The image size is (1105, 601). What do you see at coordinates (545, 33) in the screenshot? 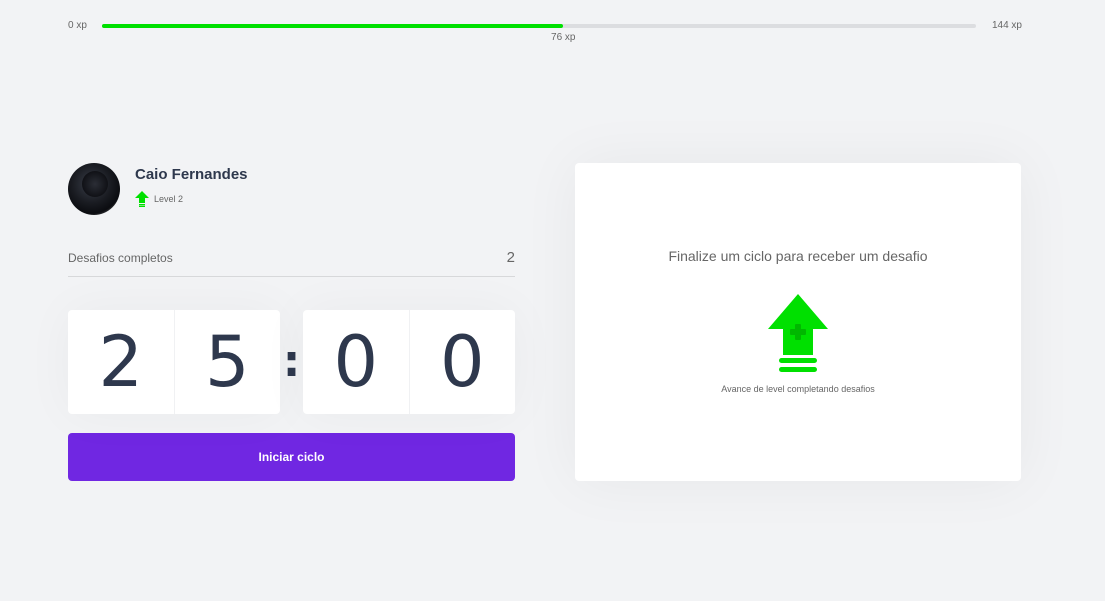
I see `experience-bar: 0 xp 76 xp 144 xp` at bounding box center [545, 33].